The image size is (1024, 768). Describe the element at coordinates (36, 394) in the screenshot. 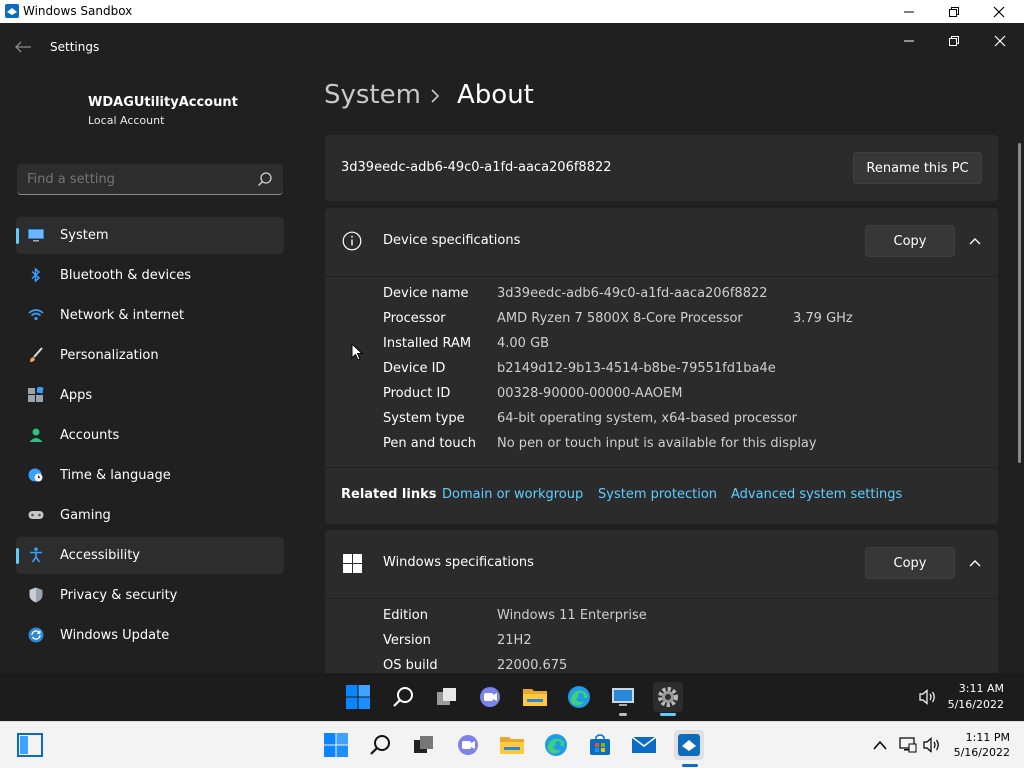

I see `apps-icon` at that location.